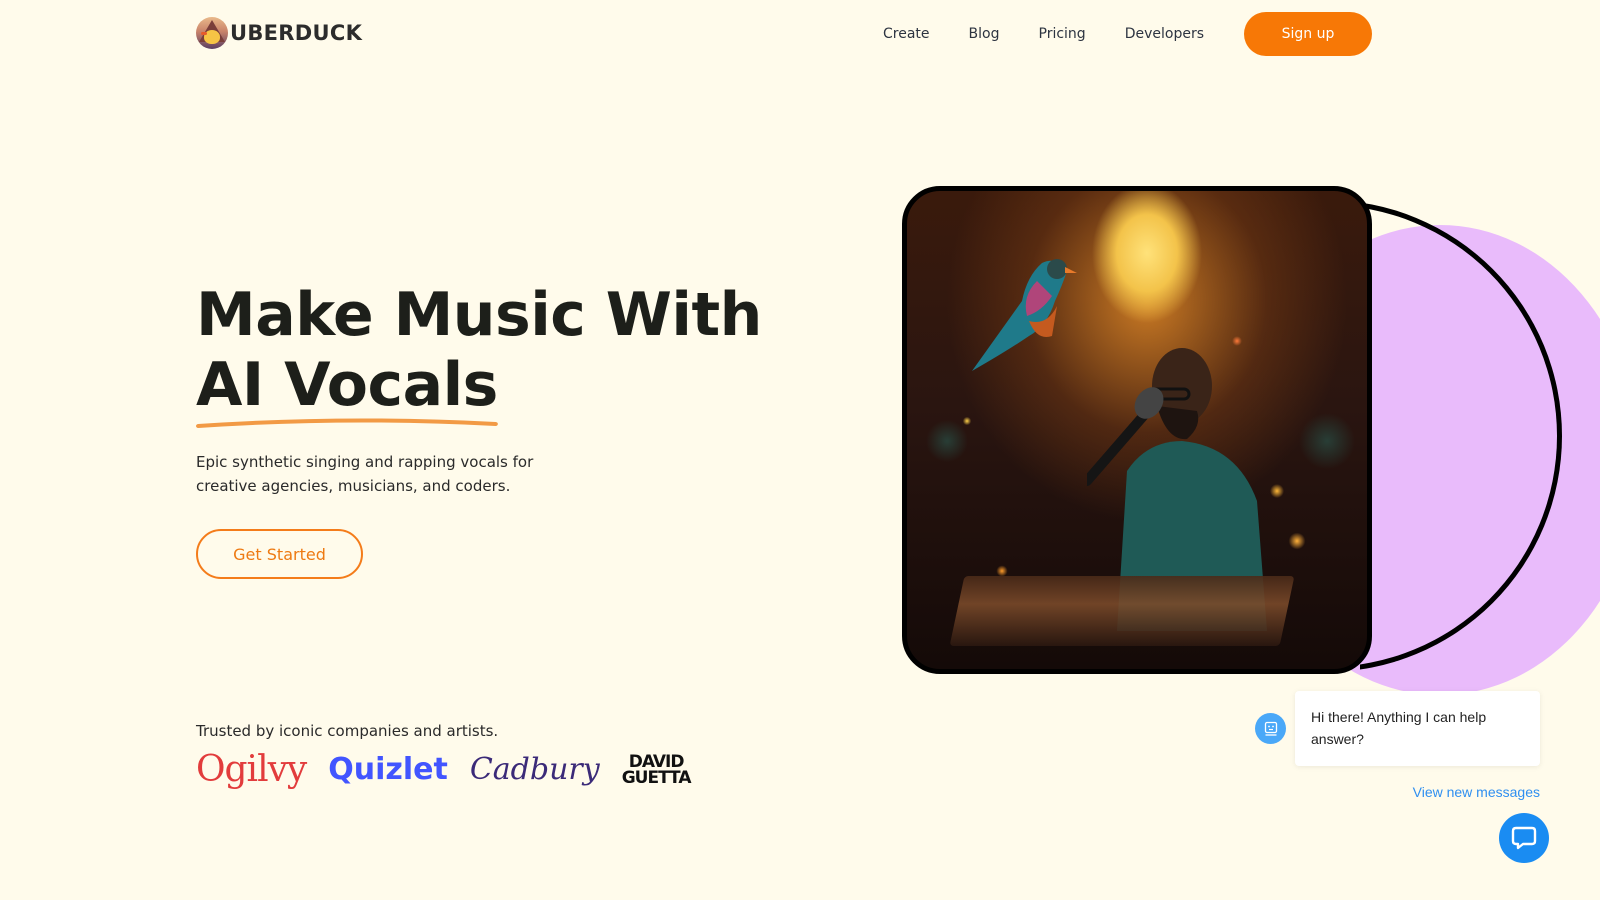 The height and width of the screenshot is (900, 1600). What do you see at coordinates (1476, 792) in the screenshot?
I see `view-new-messages-link: View new messages` at bounding box center [1476, 792].